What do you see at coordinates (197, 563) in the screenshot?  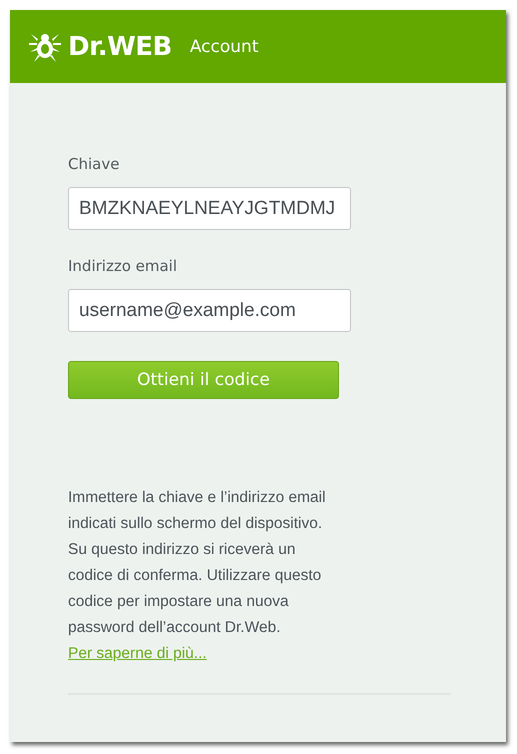 I see `info-text: Immettere la chiave e l’indirizzo email indicati sullo schermo del dispositivo. Su questo indirizzo si riceverà un codice di conferma. Utilizzare questo codice per impostare una nuova password dell’account Dr.Web.` at bounding box center [197, 563].